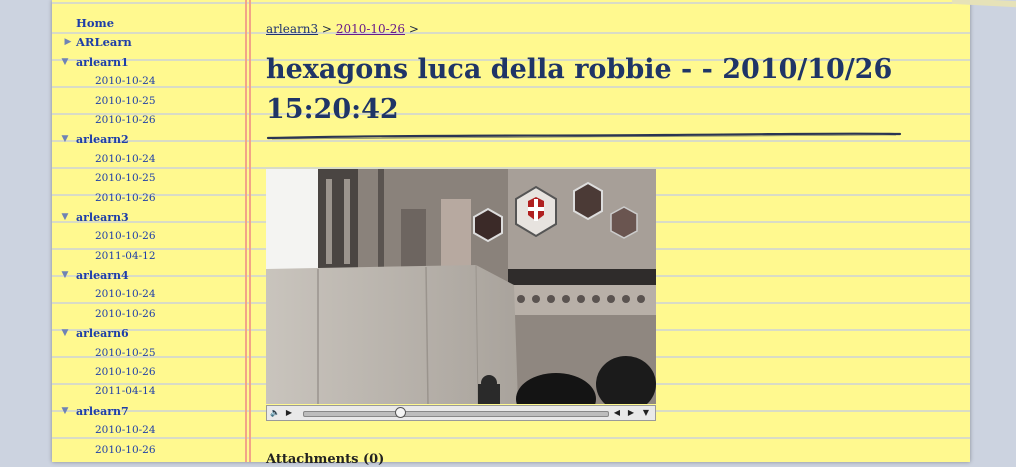  I want to click on sidebar-group-arlearn4: ▼ arlearn4, so click(147, 275).